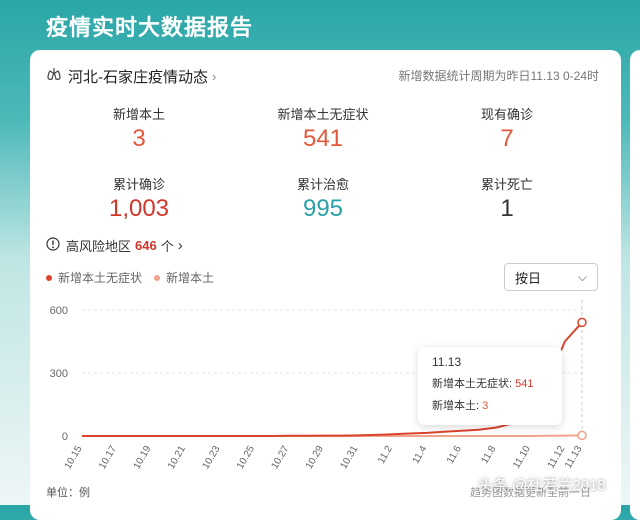  Describe the element at coordinates (635, 285) in the screenshot. I see `next-card-edge` at that location.